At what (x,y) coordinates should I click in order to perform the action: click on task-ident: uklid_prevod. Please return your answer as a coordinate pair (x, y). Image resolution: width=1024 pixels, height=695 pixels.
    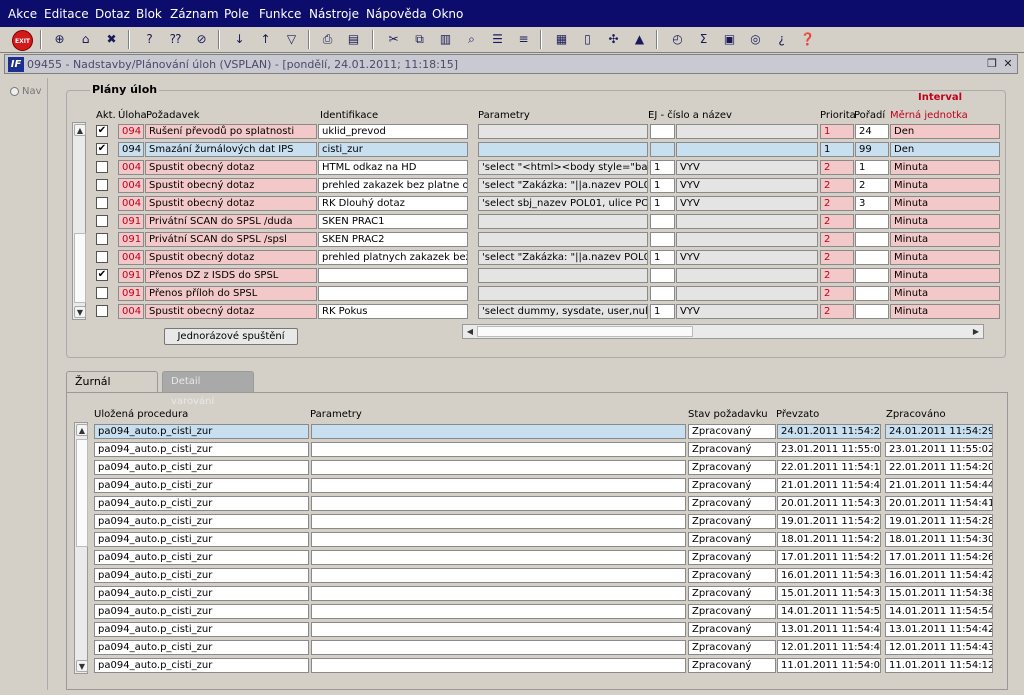
    Looking at the image, I should click on (393, 131).